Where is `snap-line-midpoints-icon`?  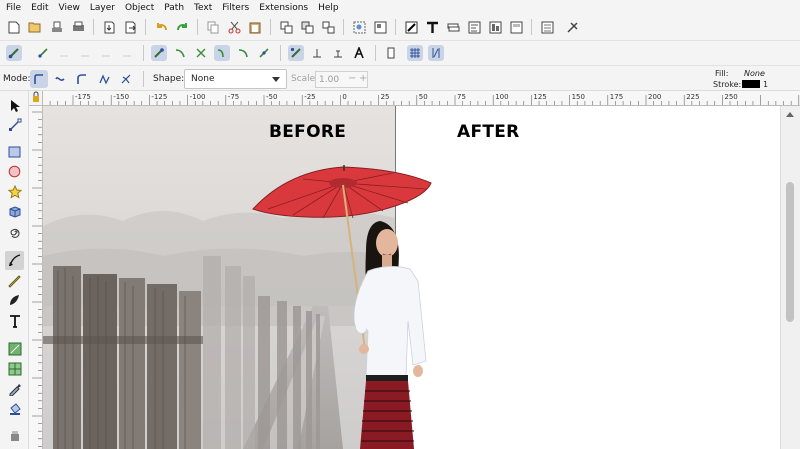
snap-line-midpoints-icon is located at coordinates (264, 53).